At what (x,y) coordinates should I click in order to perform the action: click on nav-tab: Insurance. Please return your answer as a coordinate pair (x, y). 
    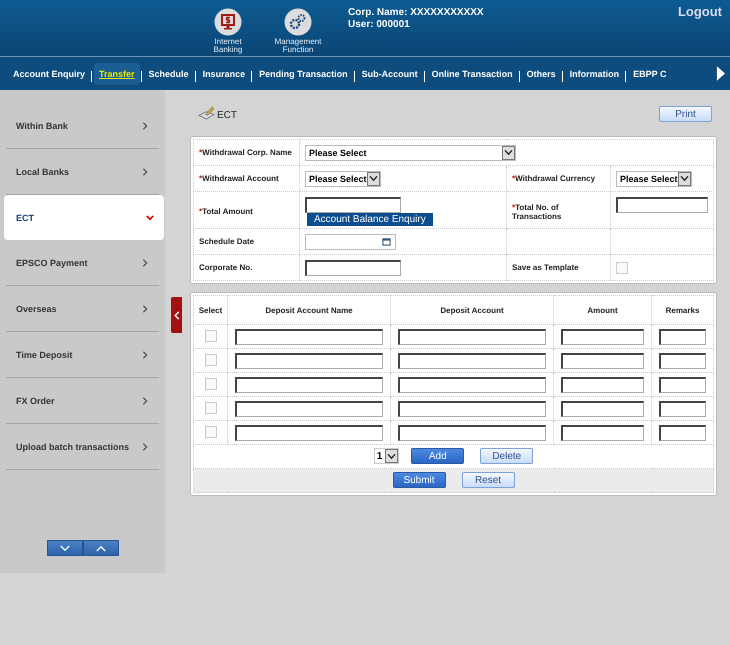
    Looking at the image, I should click on (224, 73).